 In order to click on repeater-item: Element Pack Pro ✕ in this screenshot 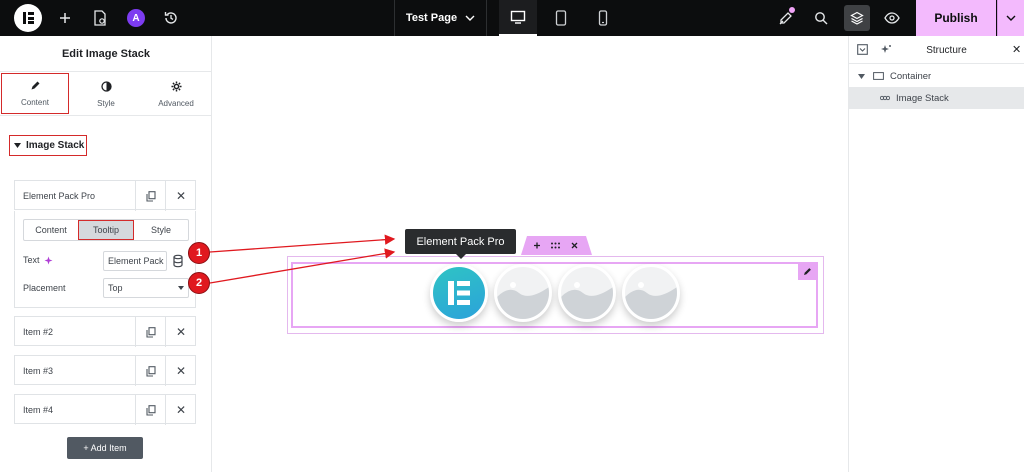, I will do `click(105, 195)`.